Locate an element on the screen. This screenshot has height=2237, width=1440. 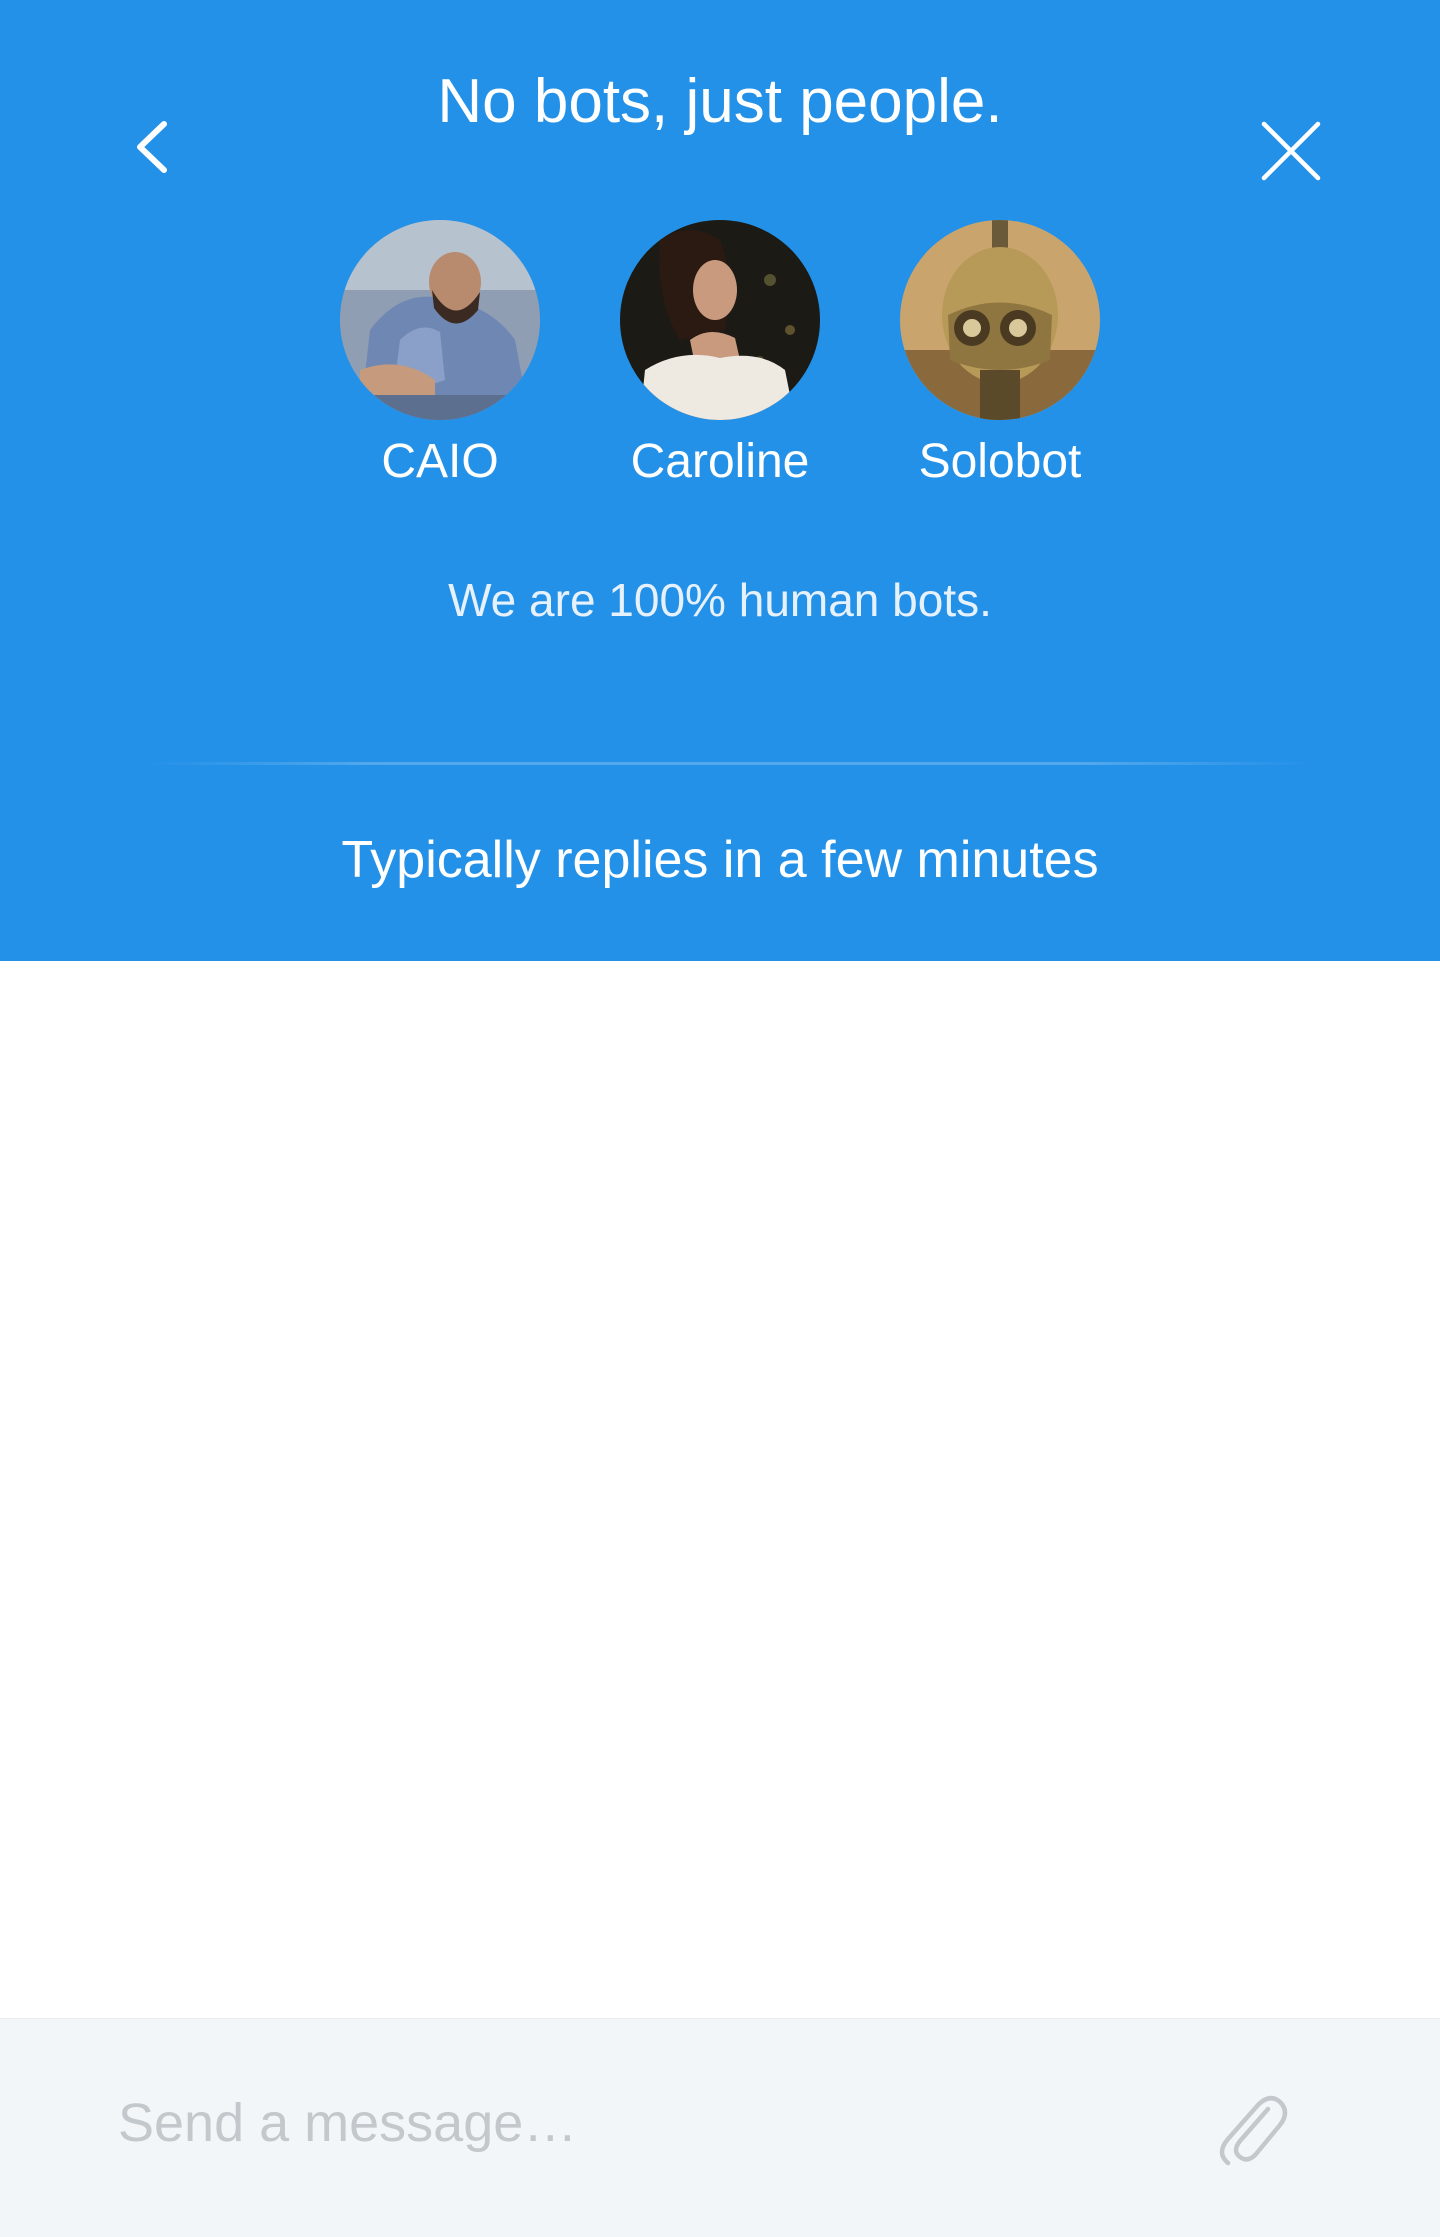
team-member-caio: CAIO is located at coordinates (440, 360).